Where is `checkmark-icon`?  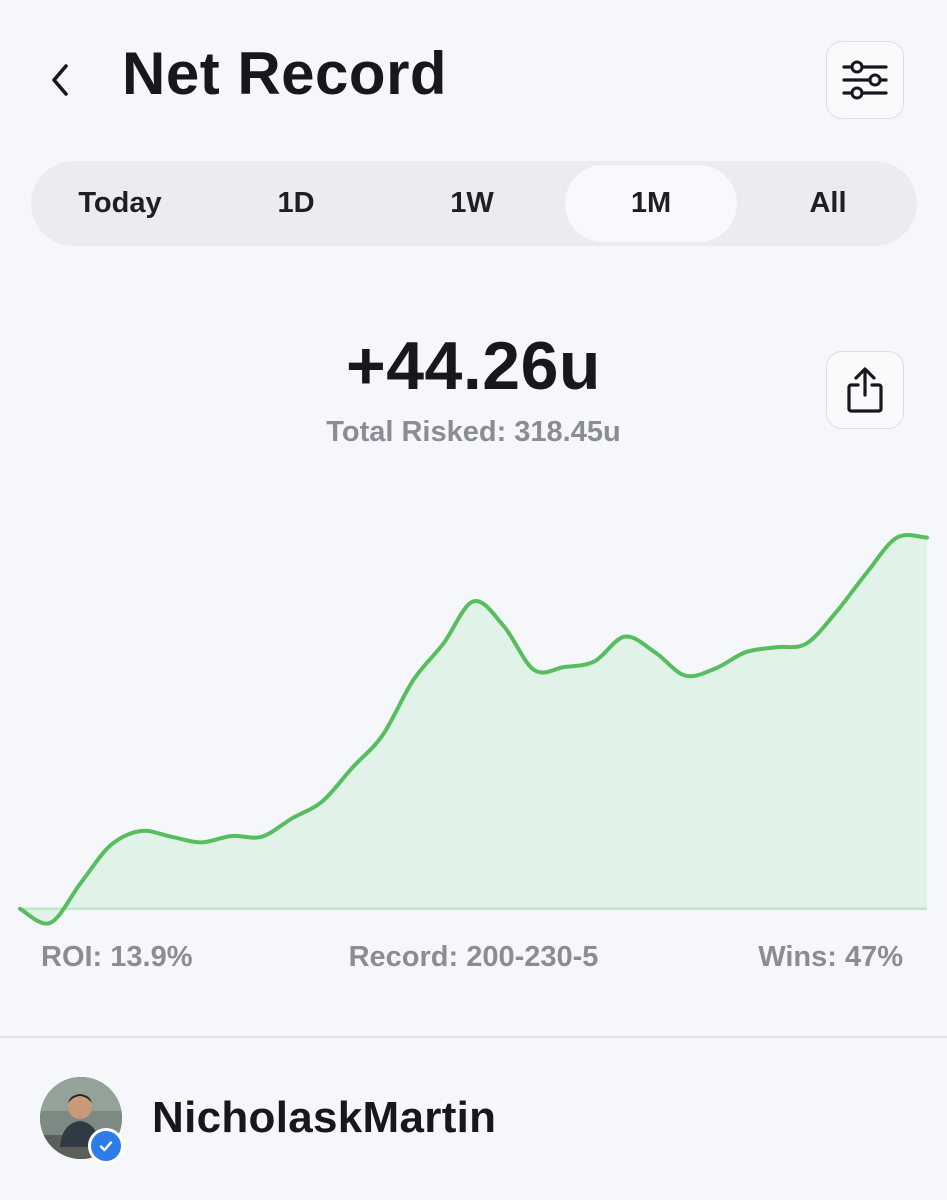 checkmark-icon is located at coordinates (106, 1146).